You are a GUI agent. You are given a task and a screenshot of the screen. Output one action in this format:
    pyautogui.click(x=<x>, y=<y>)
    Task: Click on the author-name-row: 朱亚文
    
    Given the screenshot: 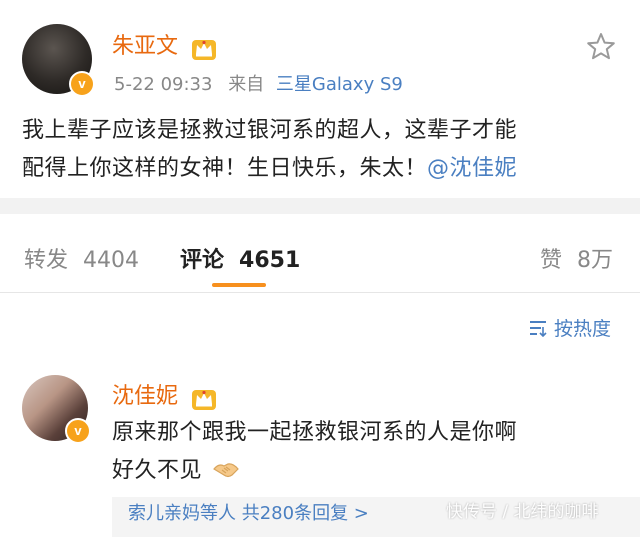 What is the action you would take?
    pyautogui.click(x=164, y=44)
    